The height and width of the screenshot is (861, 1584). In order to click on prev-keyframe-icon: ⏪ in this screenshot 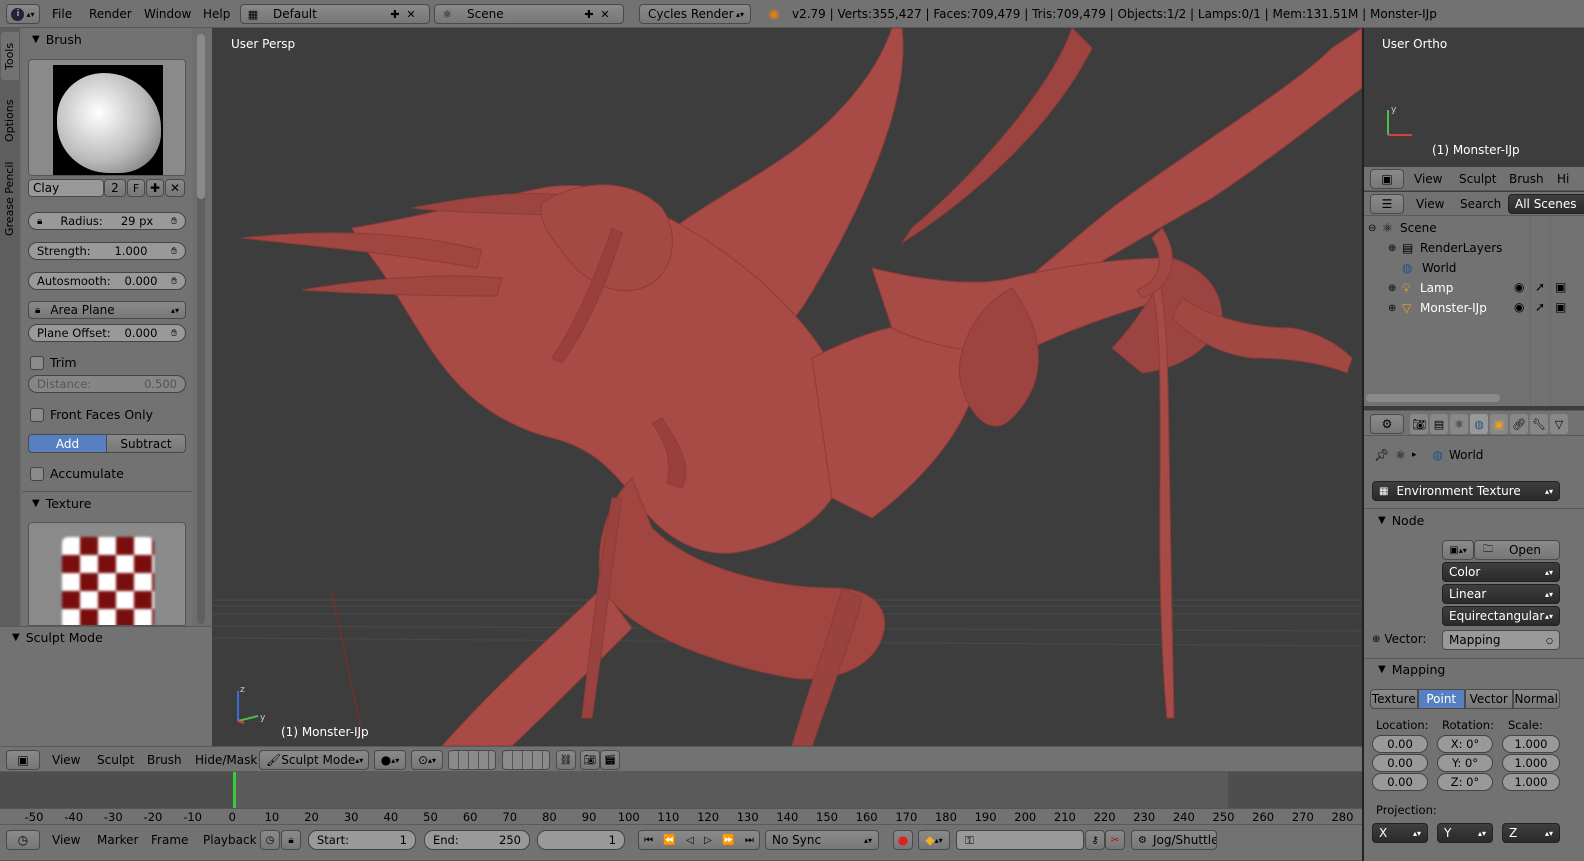, I will do `click(669, 840)`.